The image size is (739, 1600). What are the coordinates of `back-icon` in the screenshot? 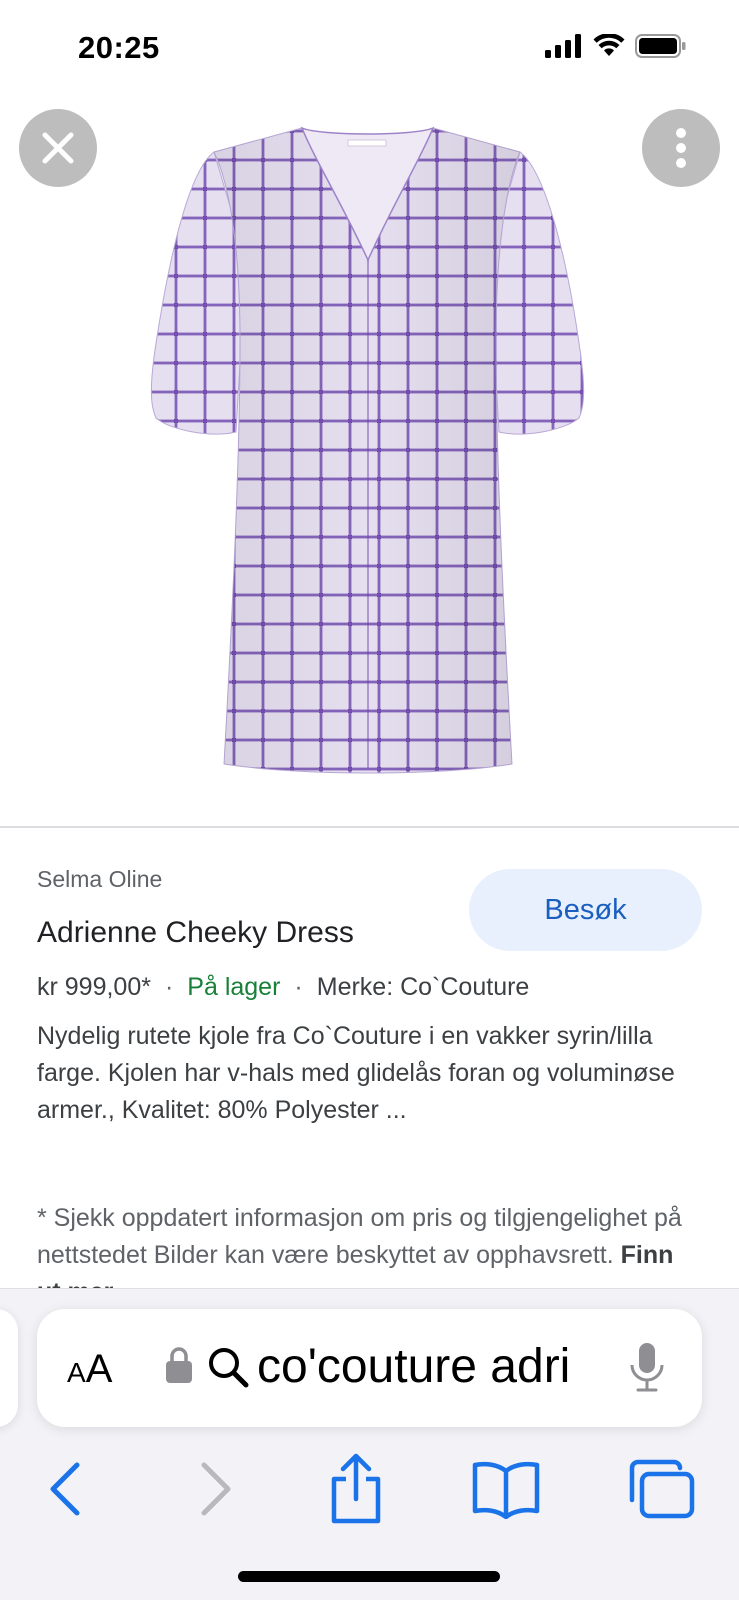 It's located at (65, 1489).